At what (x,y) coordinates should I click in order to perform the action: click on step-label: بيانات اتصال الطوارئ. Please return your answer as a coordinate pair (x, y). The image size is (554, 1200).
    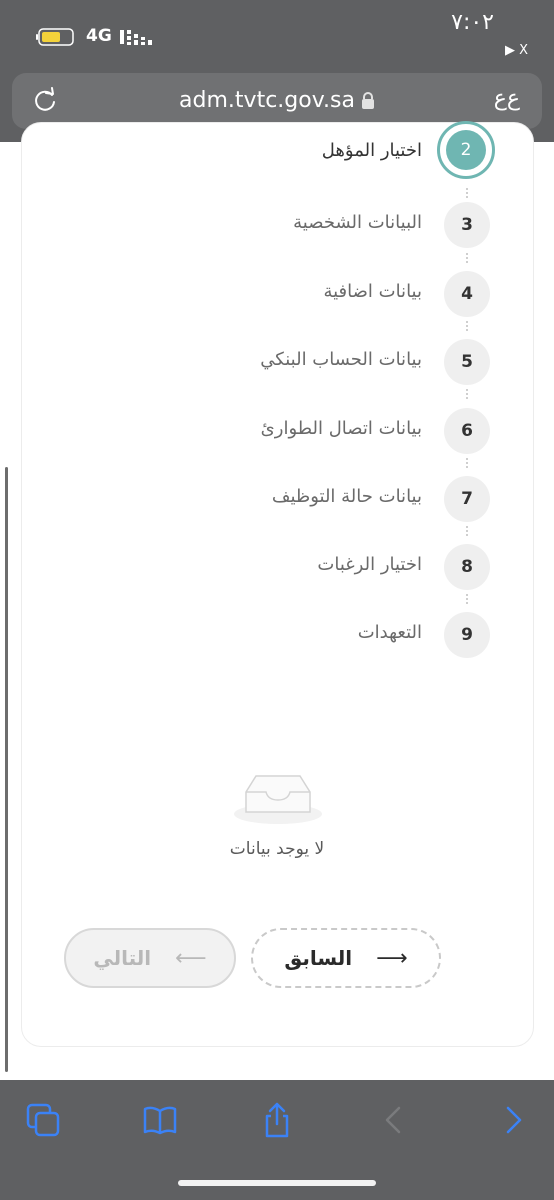
    Looking at the image, I should click on (341, 428).